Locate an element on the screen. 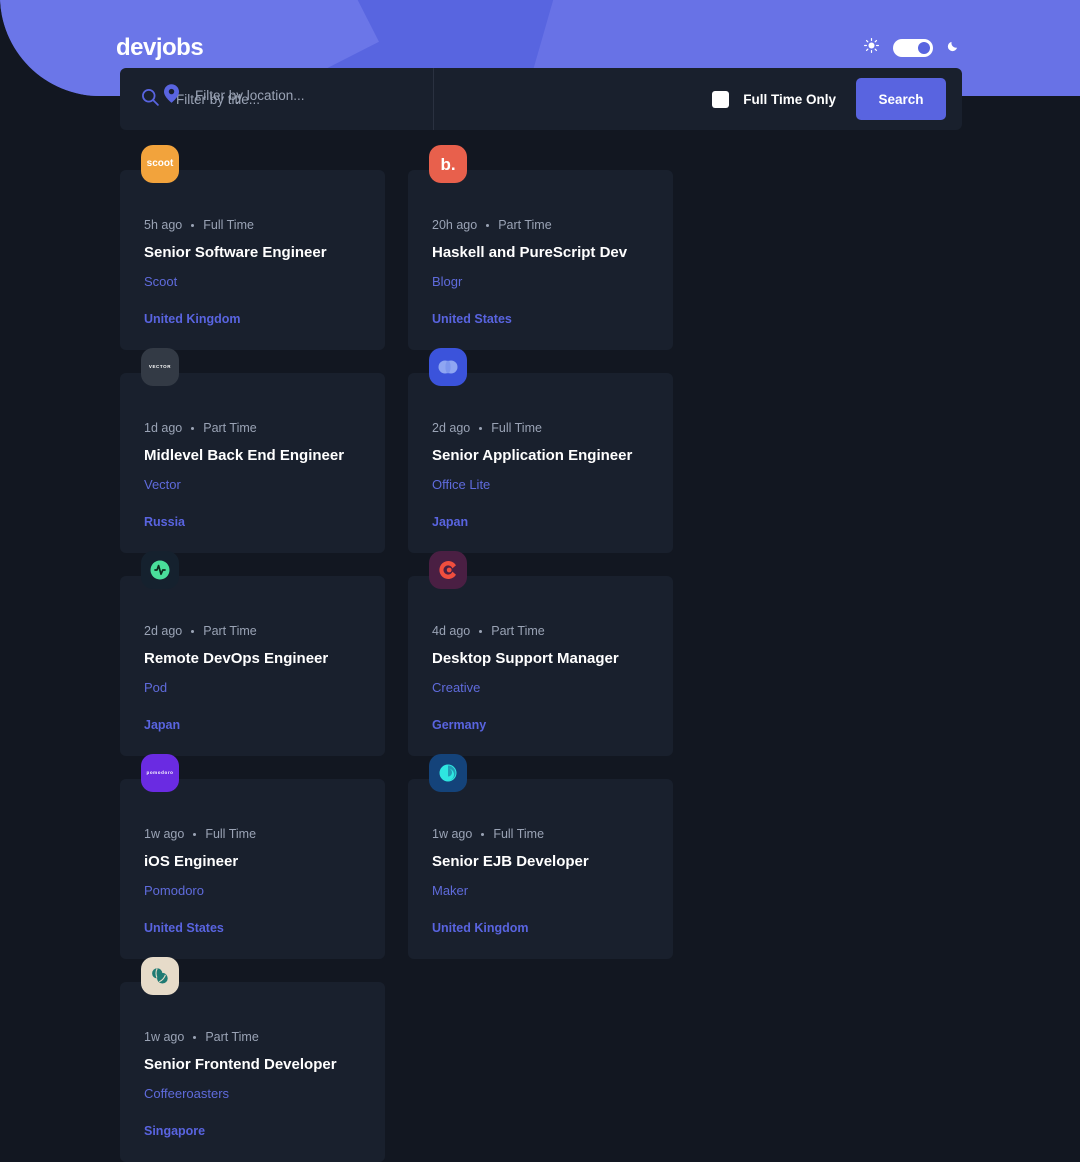  search-button: Search is located at coordinates (901, 99).